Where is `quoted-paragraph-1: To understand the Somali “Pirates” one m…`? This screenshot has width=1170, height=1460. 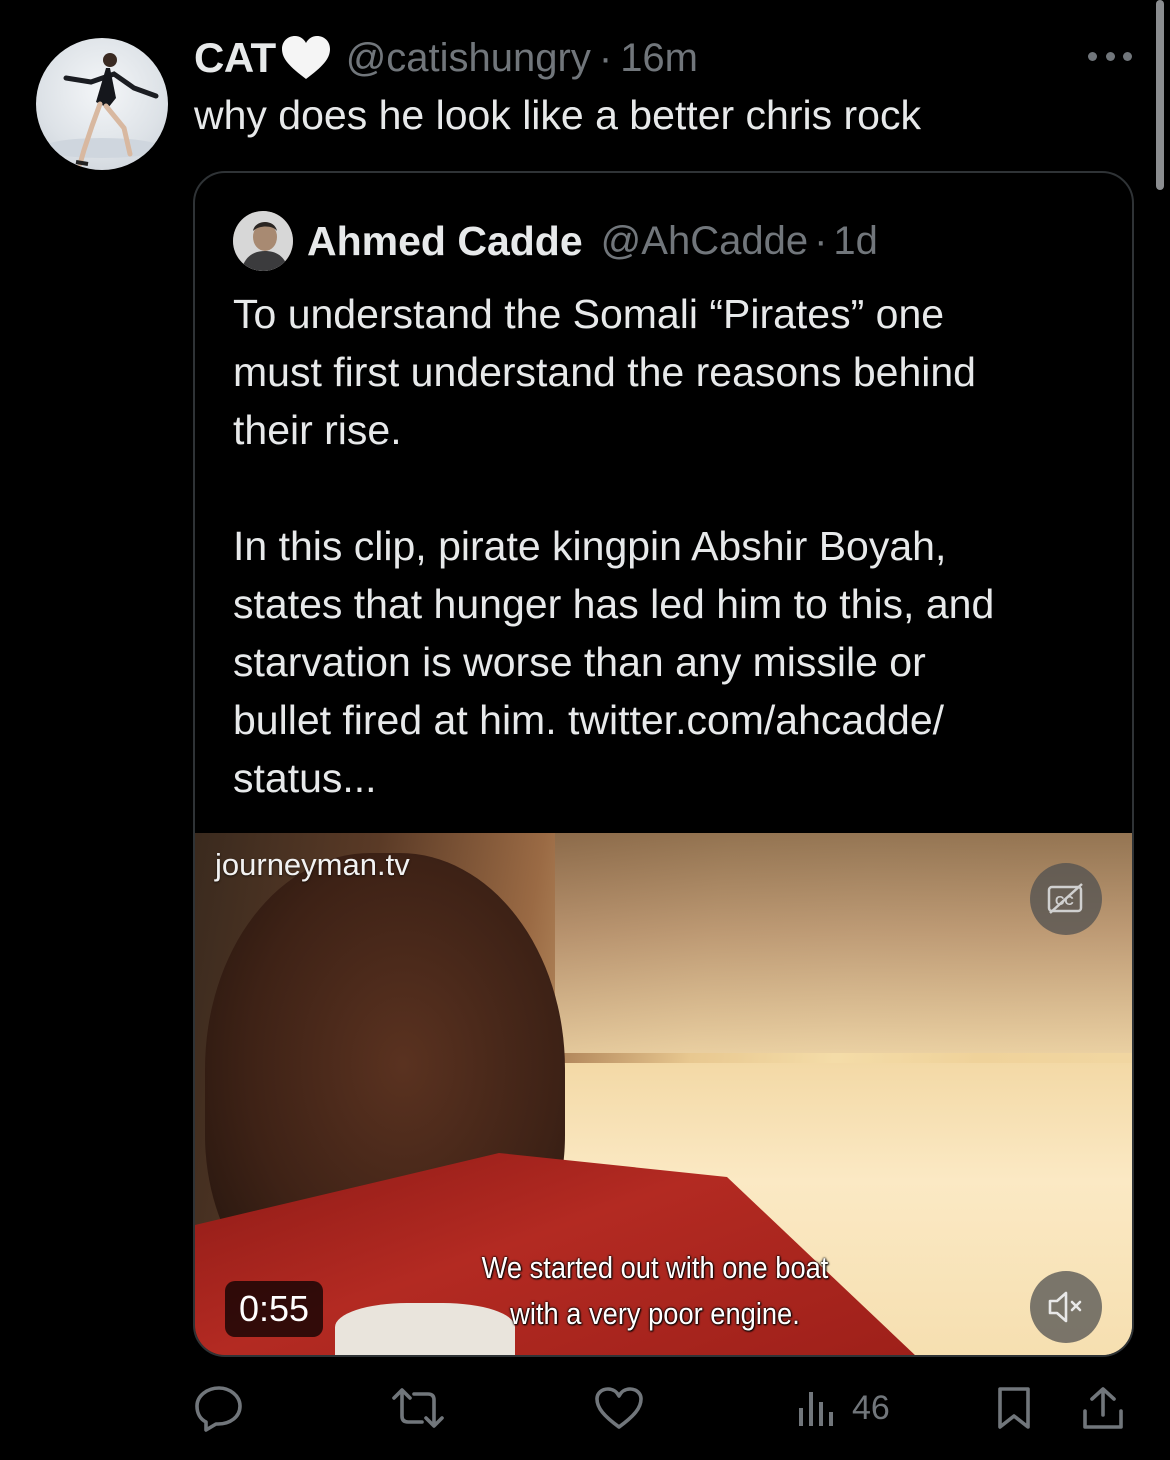 quoted-paragraph-1: To understand the Somali “Pirates” one m… is located at coordinates (604, 372).